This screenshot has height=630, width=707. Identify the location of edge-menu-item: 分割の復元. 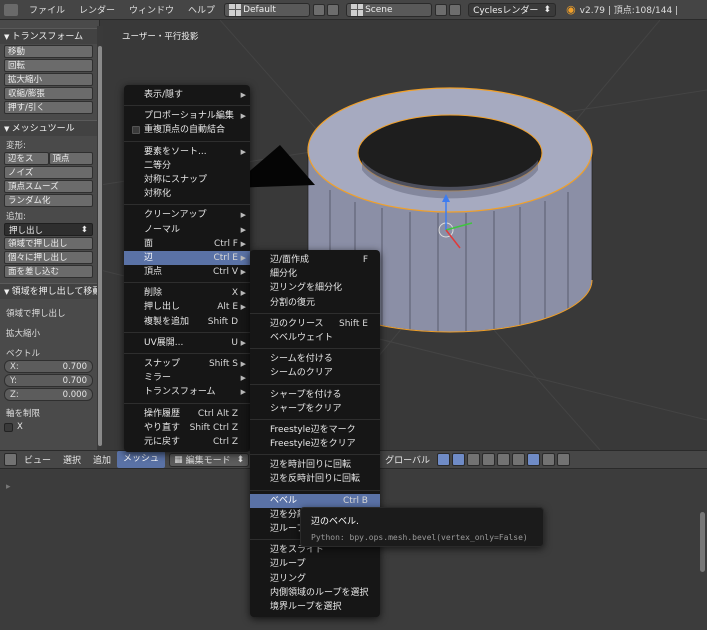
(315, 303).